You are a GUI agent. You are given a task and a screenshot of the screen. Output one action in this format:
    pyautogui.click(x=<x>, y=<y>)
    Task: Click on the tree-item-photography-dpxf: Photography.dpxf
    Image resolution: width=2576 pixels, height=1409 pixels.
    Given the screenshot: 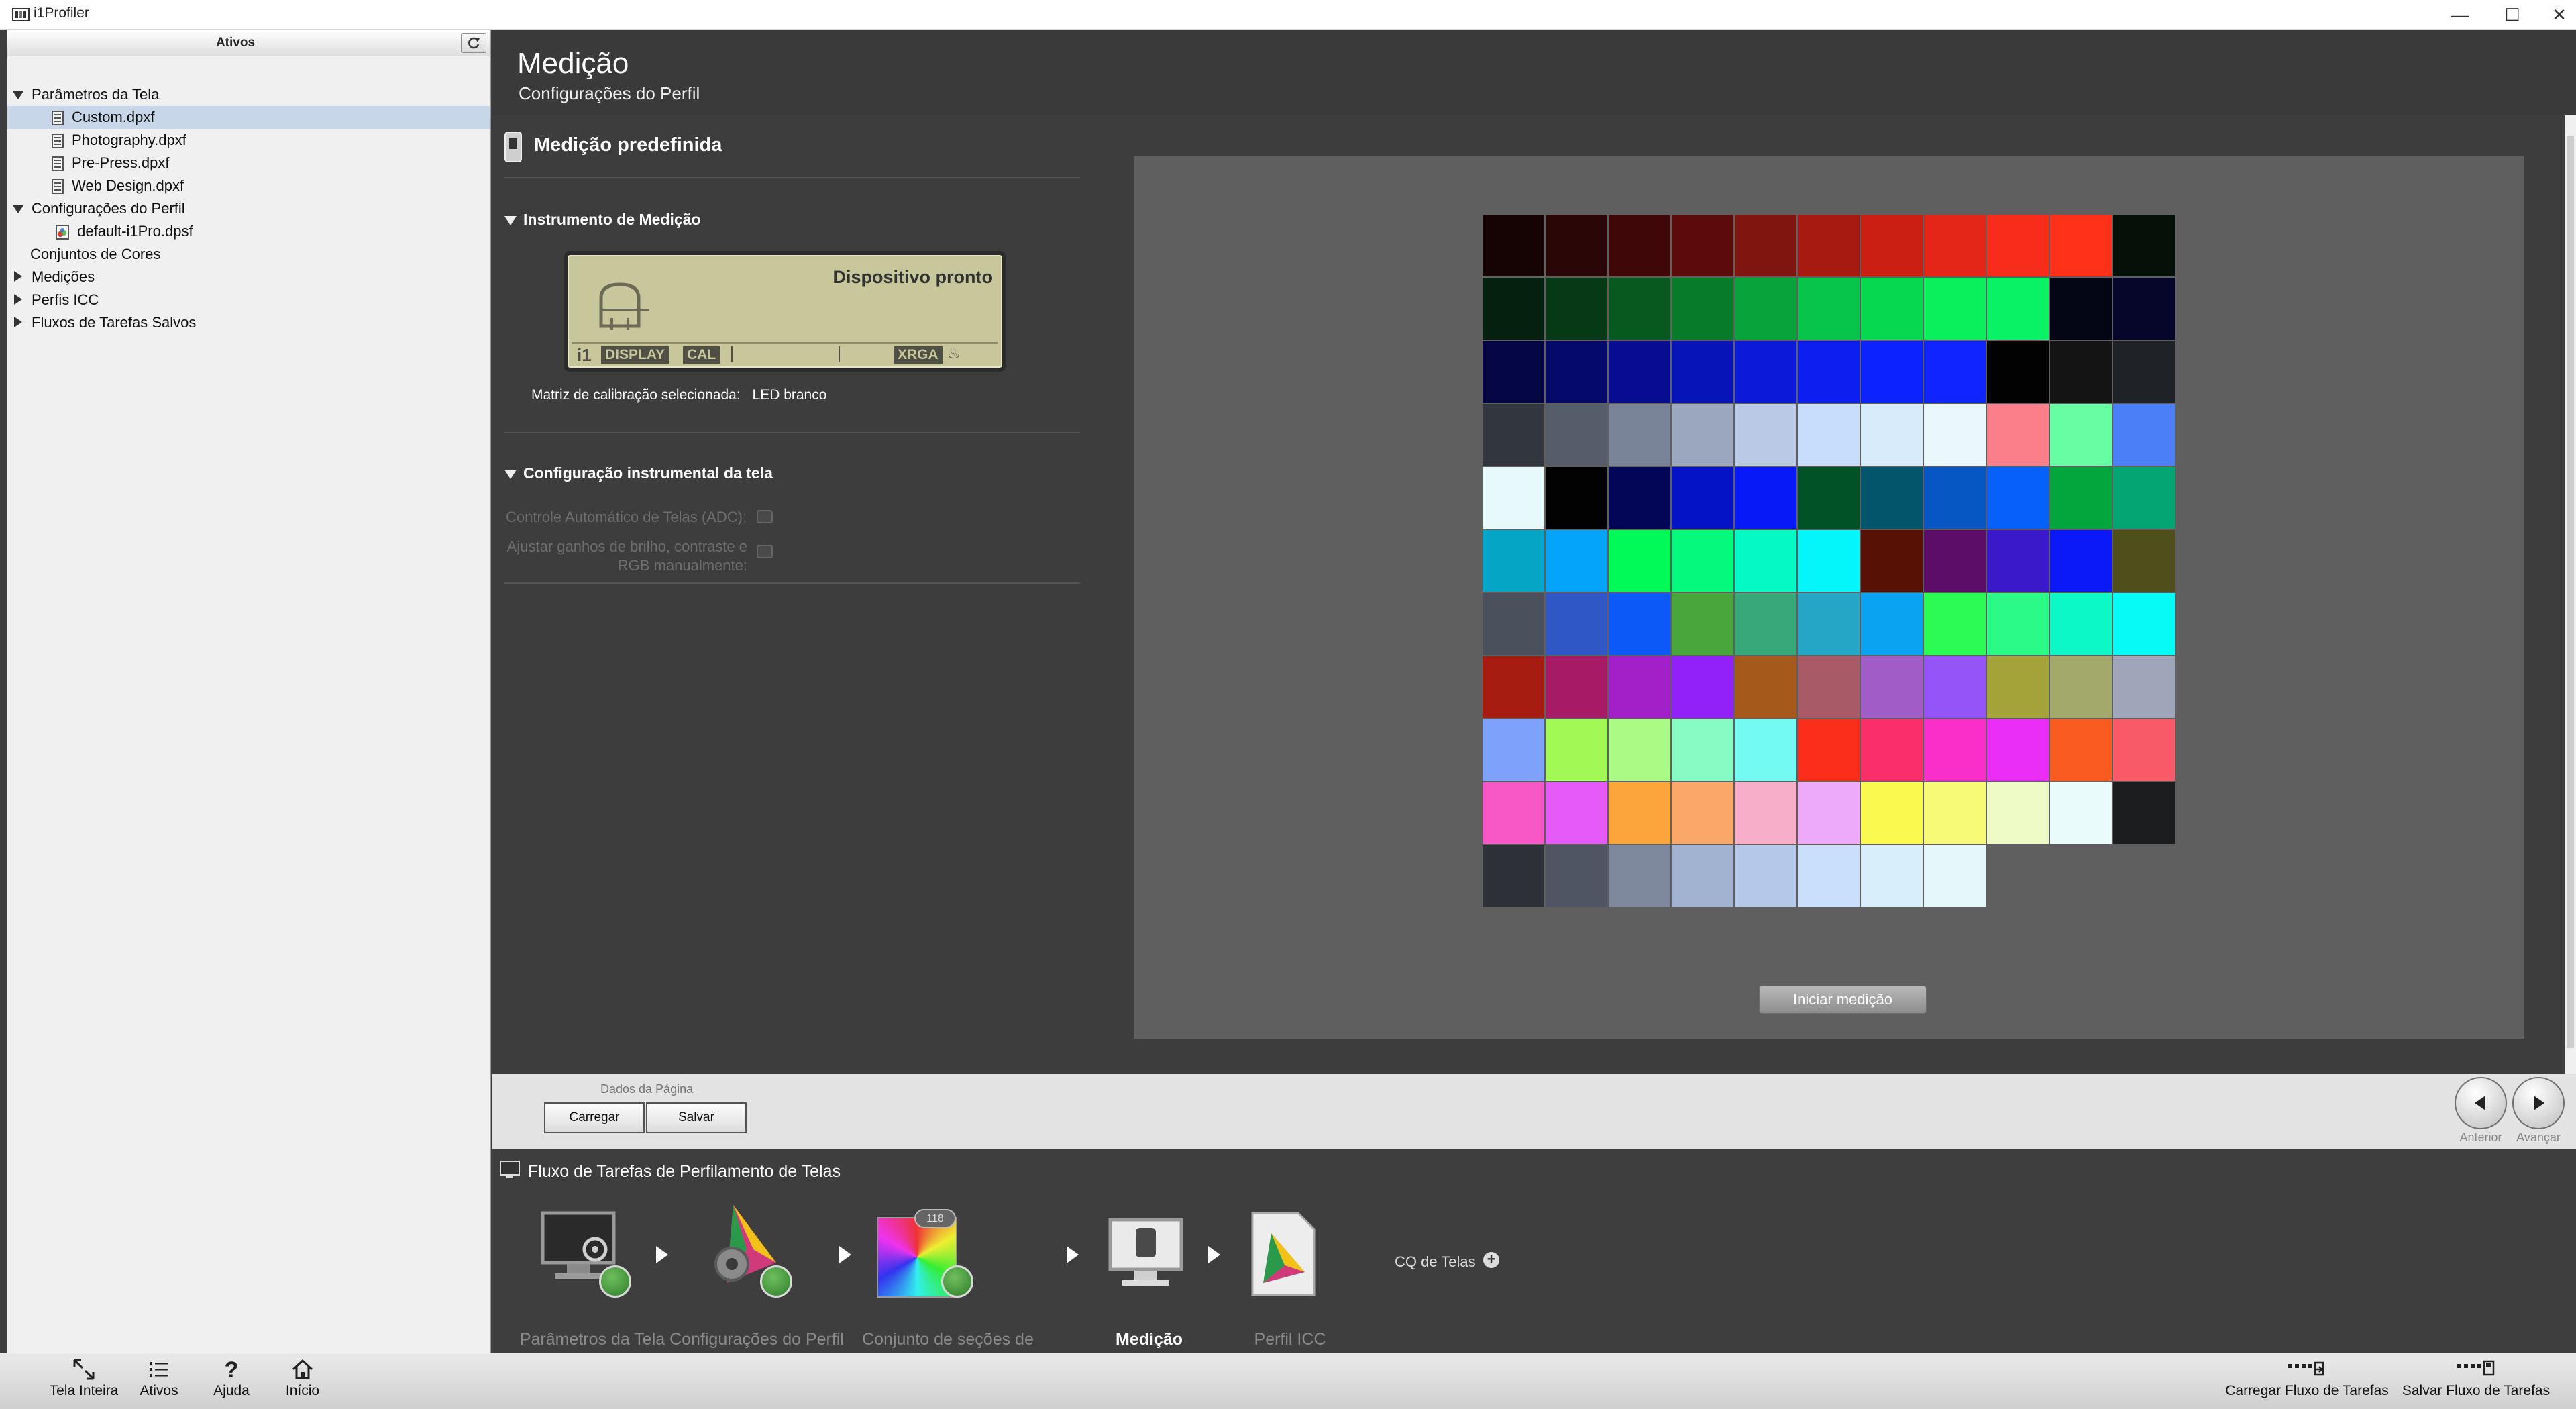 What is the action you would take?
    pyautogui.click(x=248, y=140)
    